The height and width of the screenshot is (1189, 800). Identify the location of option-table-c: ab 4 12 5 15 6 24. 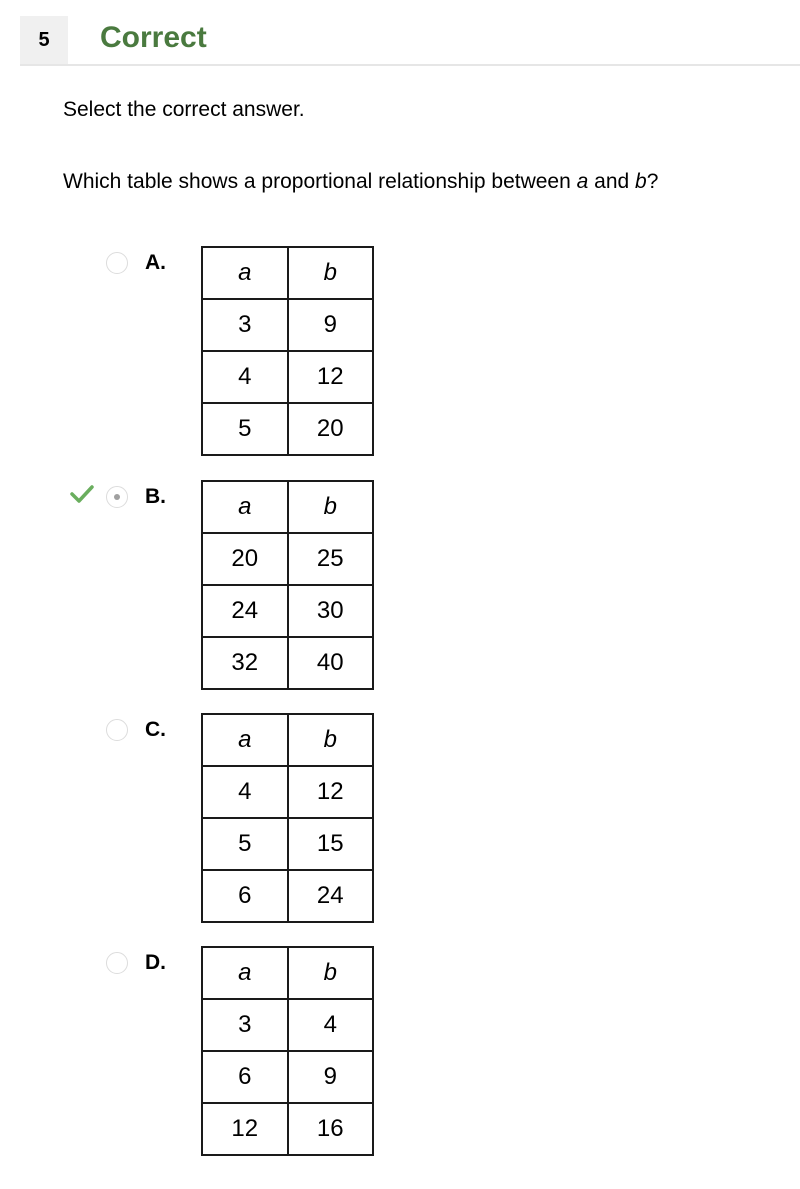
(287, 818).